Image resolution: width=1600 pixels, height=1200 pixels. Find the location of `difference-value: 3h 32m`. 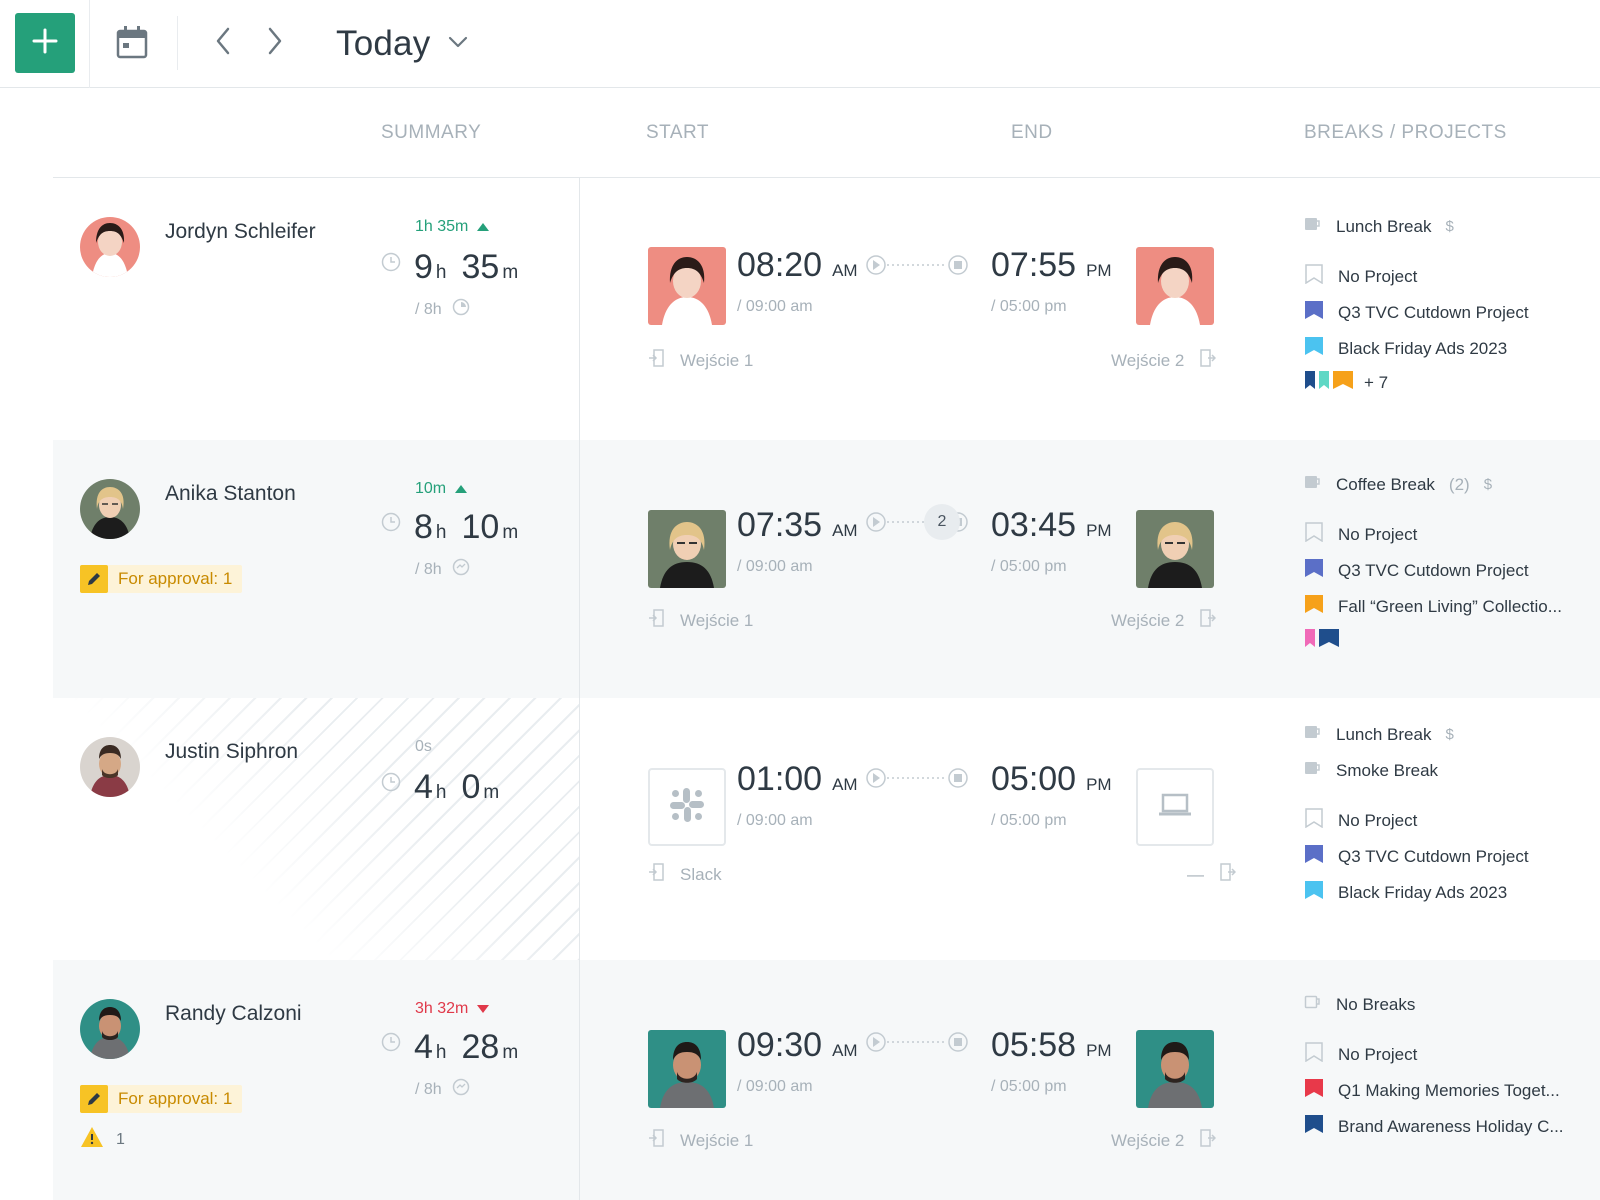

difference-value: 3h 32m is located at coordinates (442, 1008).